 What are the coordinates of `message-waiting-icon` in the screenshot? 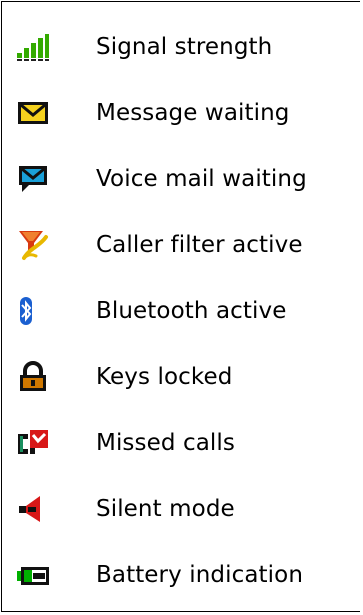 It's located at (33, 113).